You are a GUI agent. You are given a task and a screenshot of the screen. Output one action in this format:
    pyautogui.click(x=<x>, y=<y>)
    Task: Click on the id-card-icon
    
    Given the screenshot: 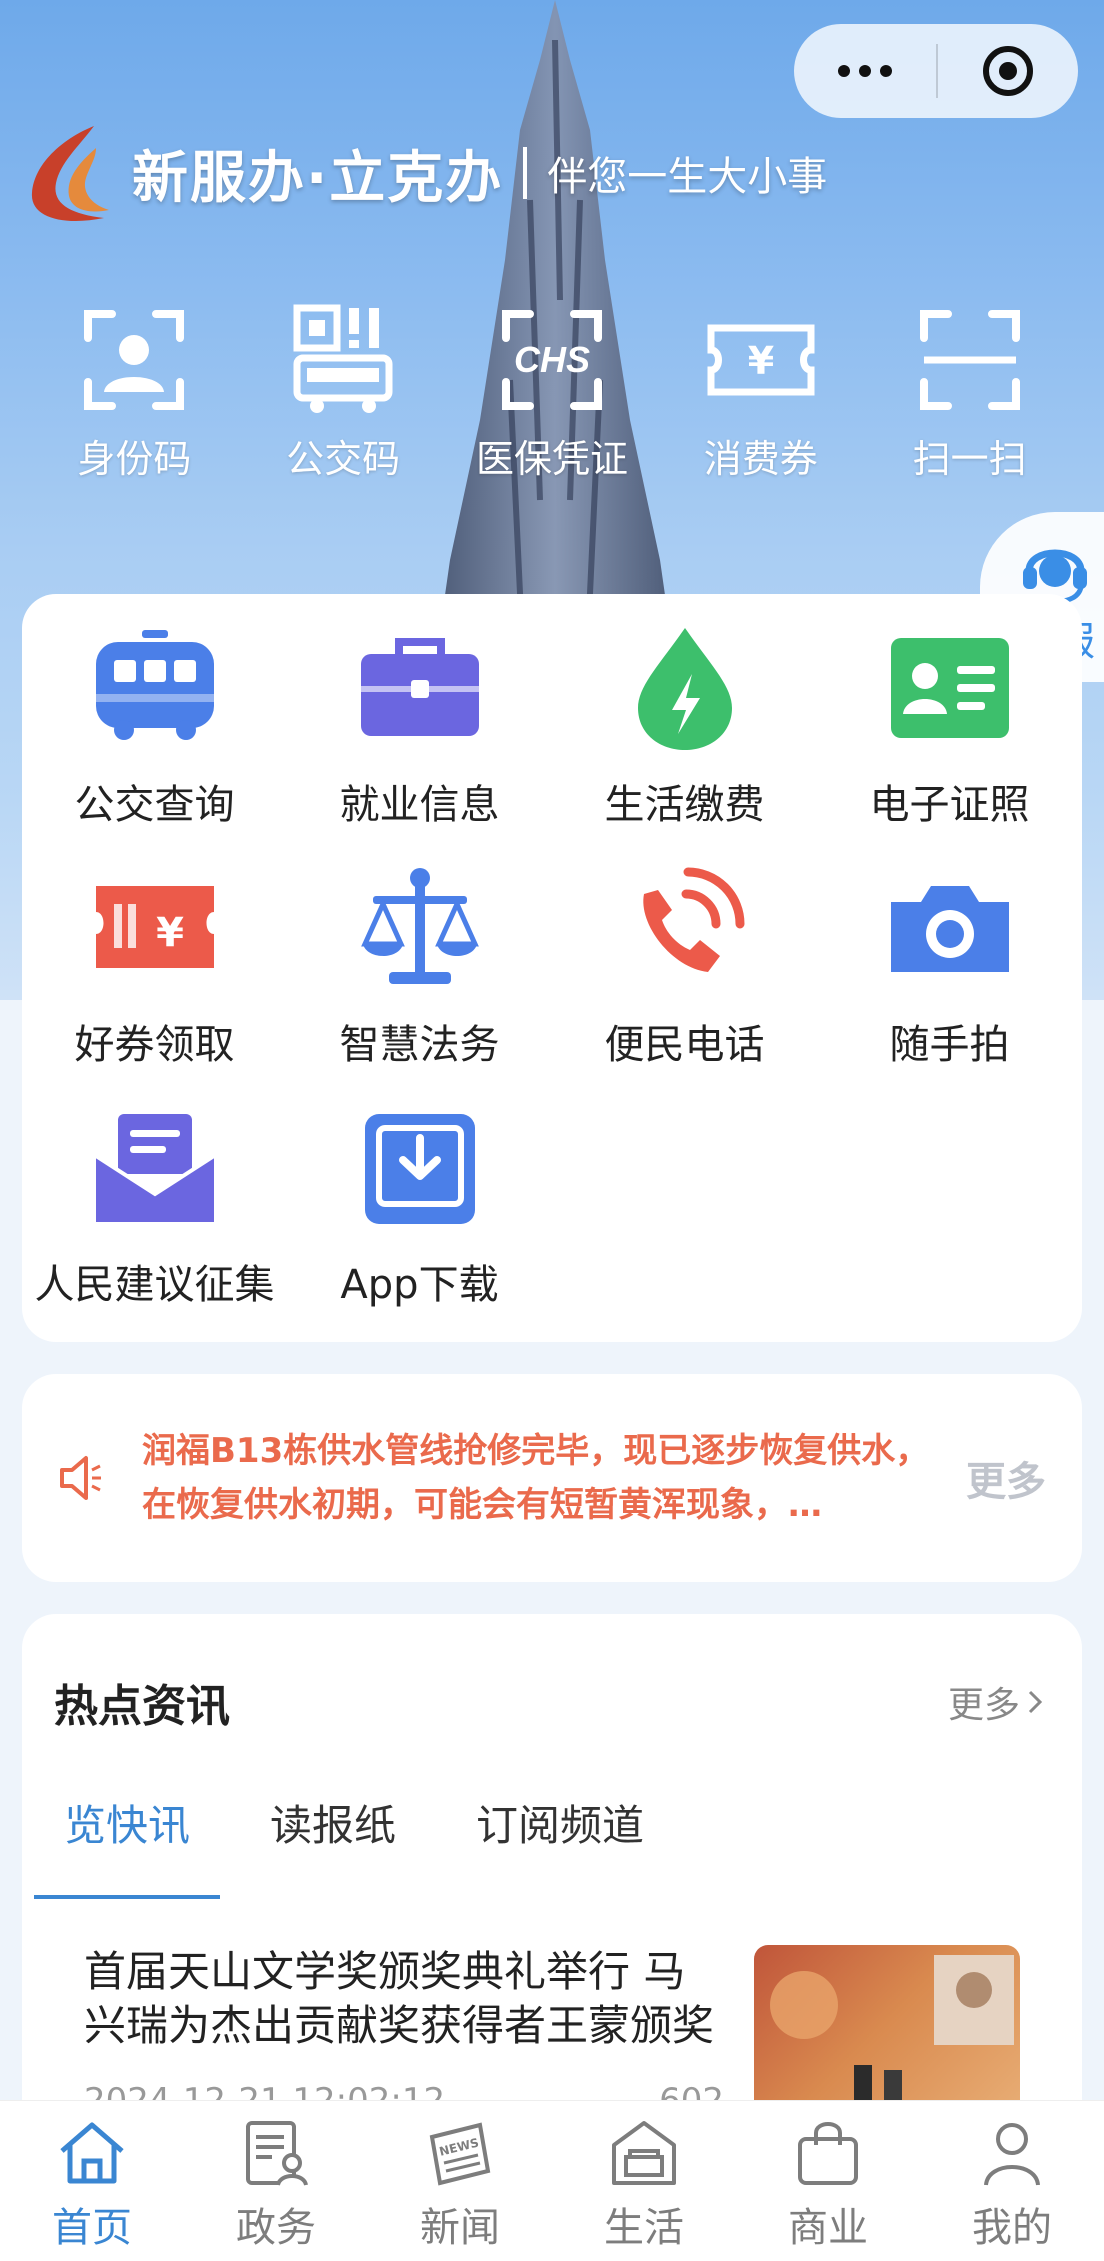 What is the action you would take?
    pyautogui.click(x=949, y=688)
    